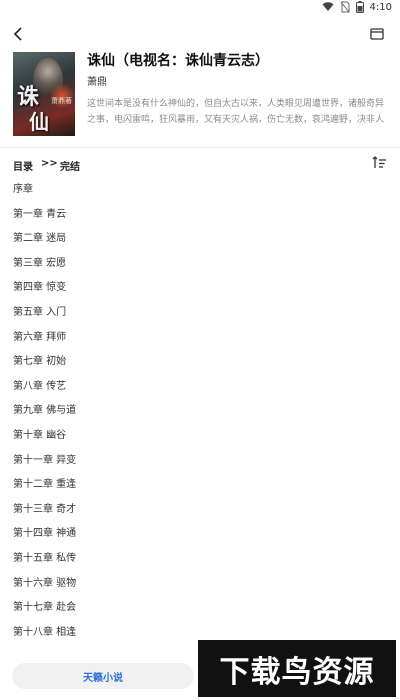  Describe the element at coordinates (380, 7) in the screenshot. I see `status-time: 4:10` at that location.